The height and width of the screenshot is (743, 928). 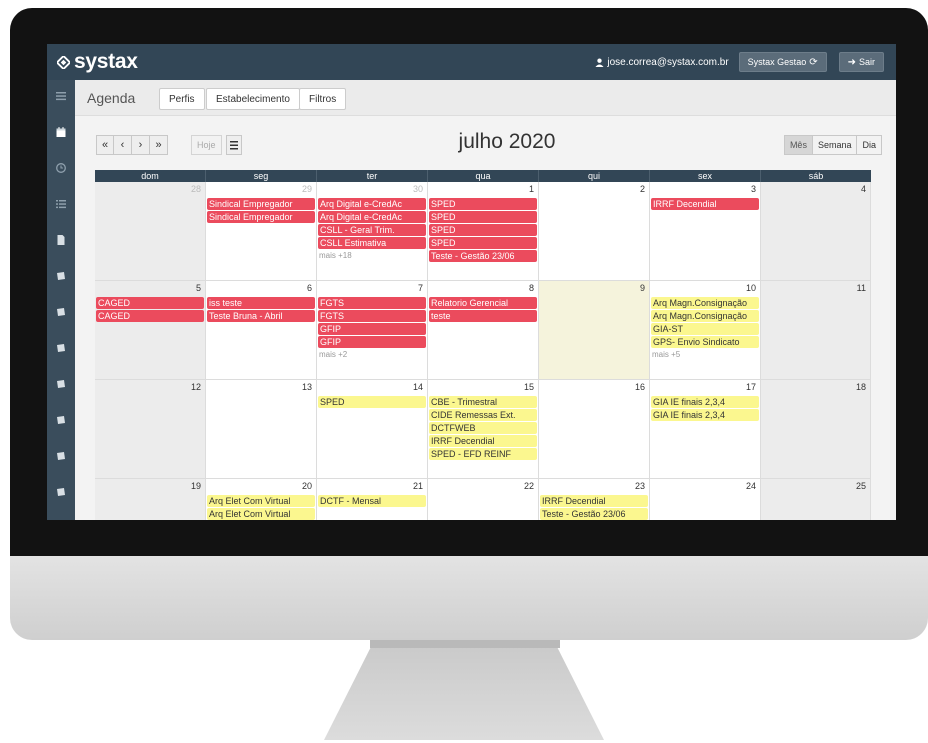 I want to click on calendar-event: IRRF Decendial, so click(x=594, y=501).